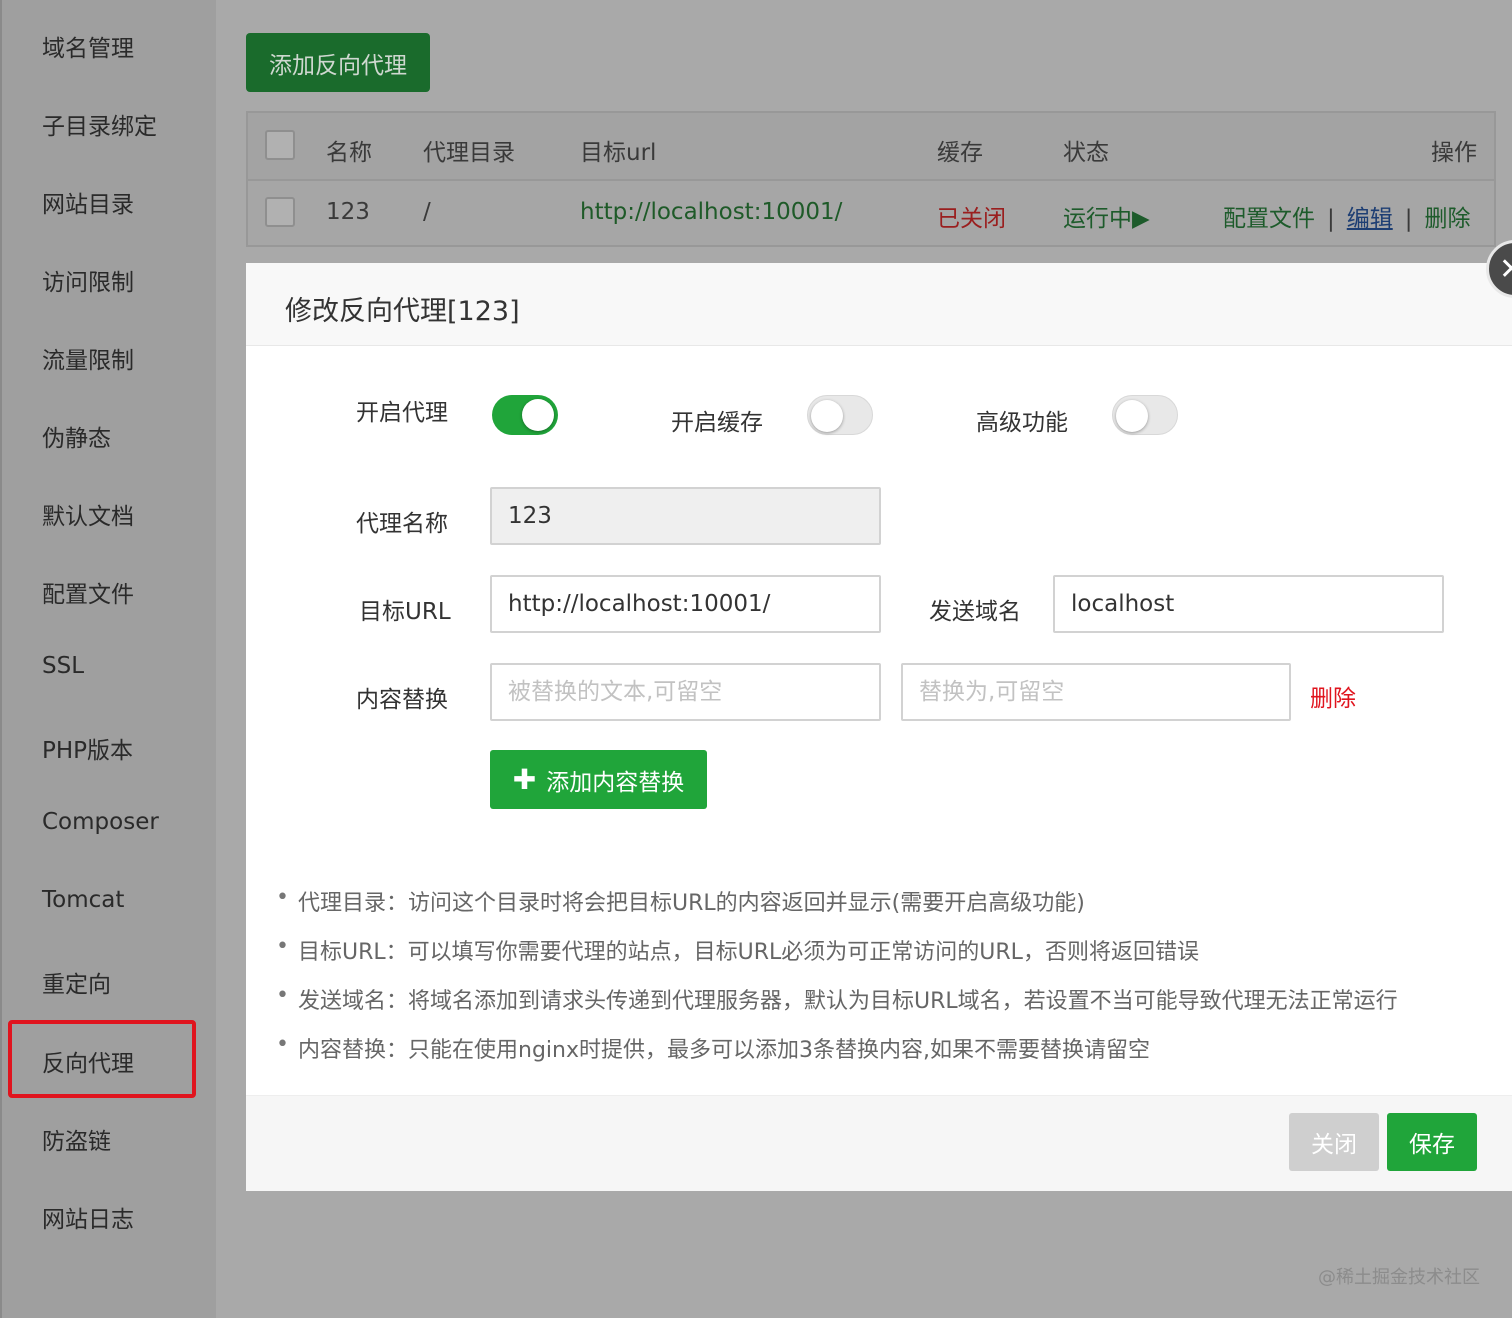  What do you see at coordinates (691, 903) in the screenshot?
I see `tip-text: 代理目录：访问这个目录时将会把目标URL的内容返回并显示(需要开启高级功能)` at bounding box center [691, 903].